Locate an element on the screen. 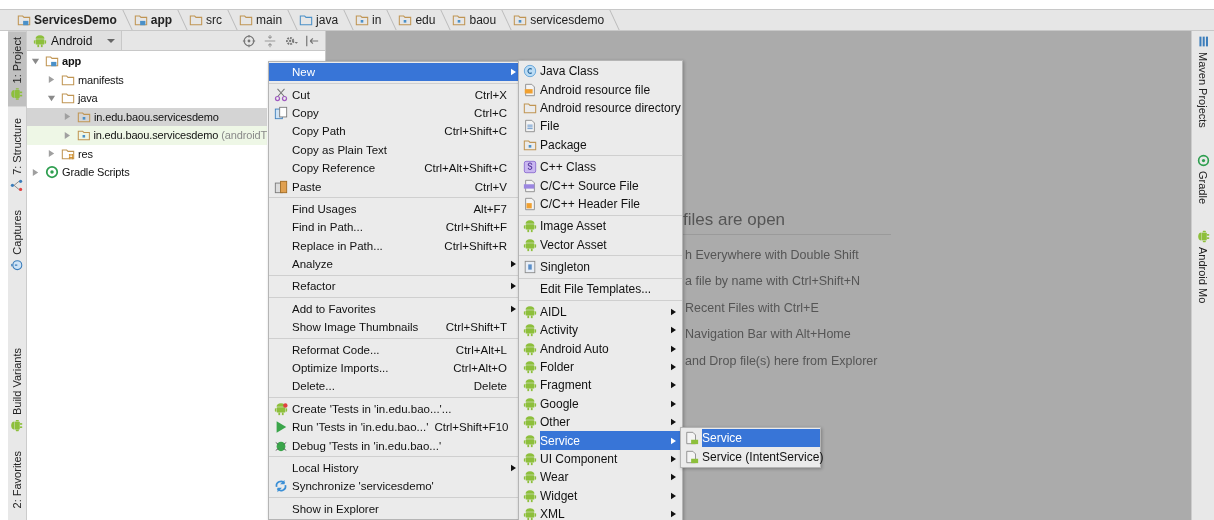  tool-window-tab: Gradle is located at coordinates (1203, 178).